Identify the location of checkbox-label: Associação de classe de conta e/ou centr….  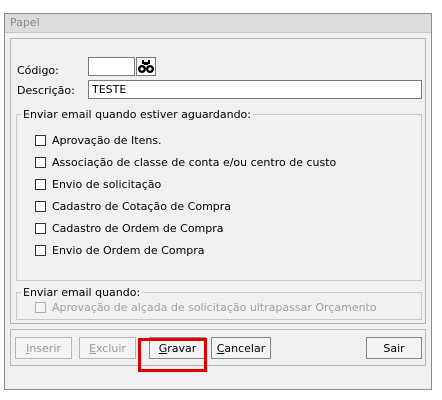
(194, 162).